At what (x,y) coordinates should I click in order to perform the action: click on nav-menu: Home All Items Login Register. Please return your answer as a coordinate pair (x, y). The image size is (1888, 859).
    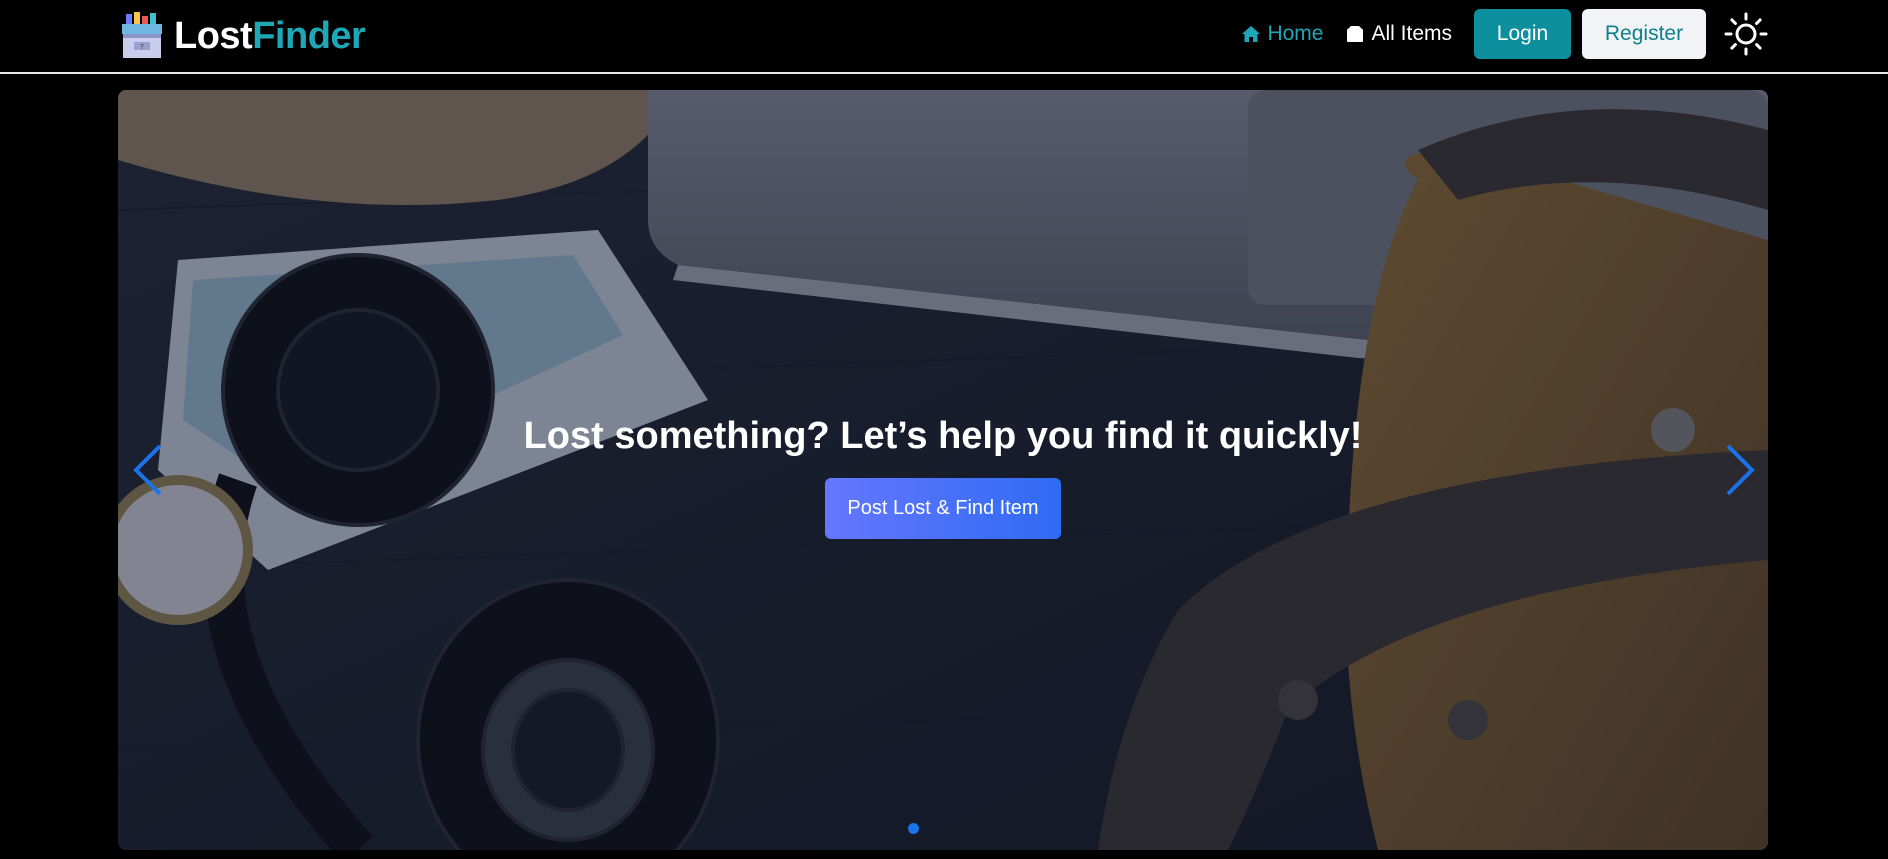
    Looking at the image, I should click on (1504, 34).